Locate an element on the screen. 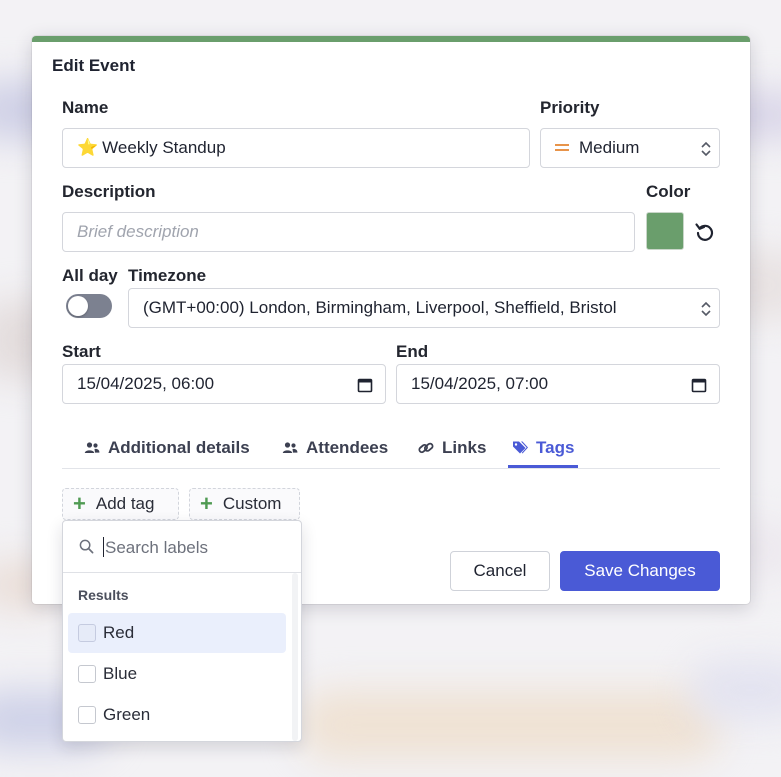  label-search-input is located at coordinates (195, 548).